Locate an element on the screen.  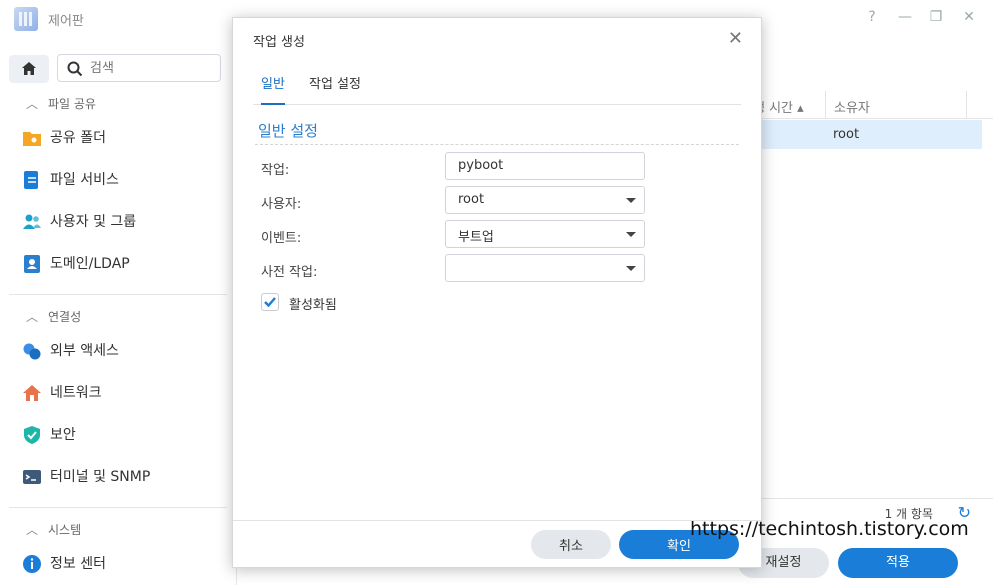
task-label: 작업: is located at coordinates (275, 170).